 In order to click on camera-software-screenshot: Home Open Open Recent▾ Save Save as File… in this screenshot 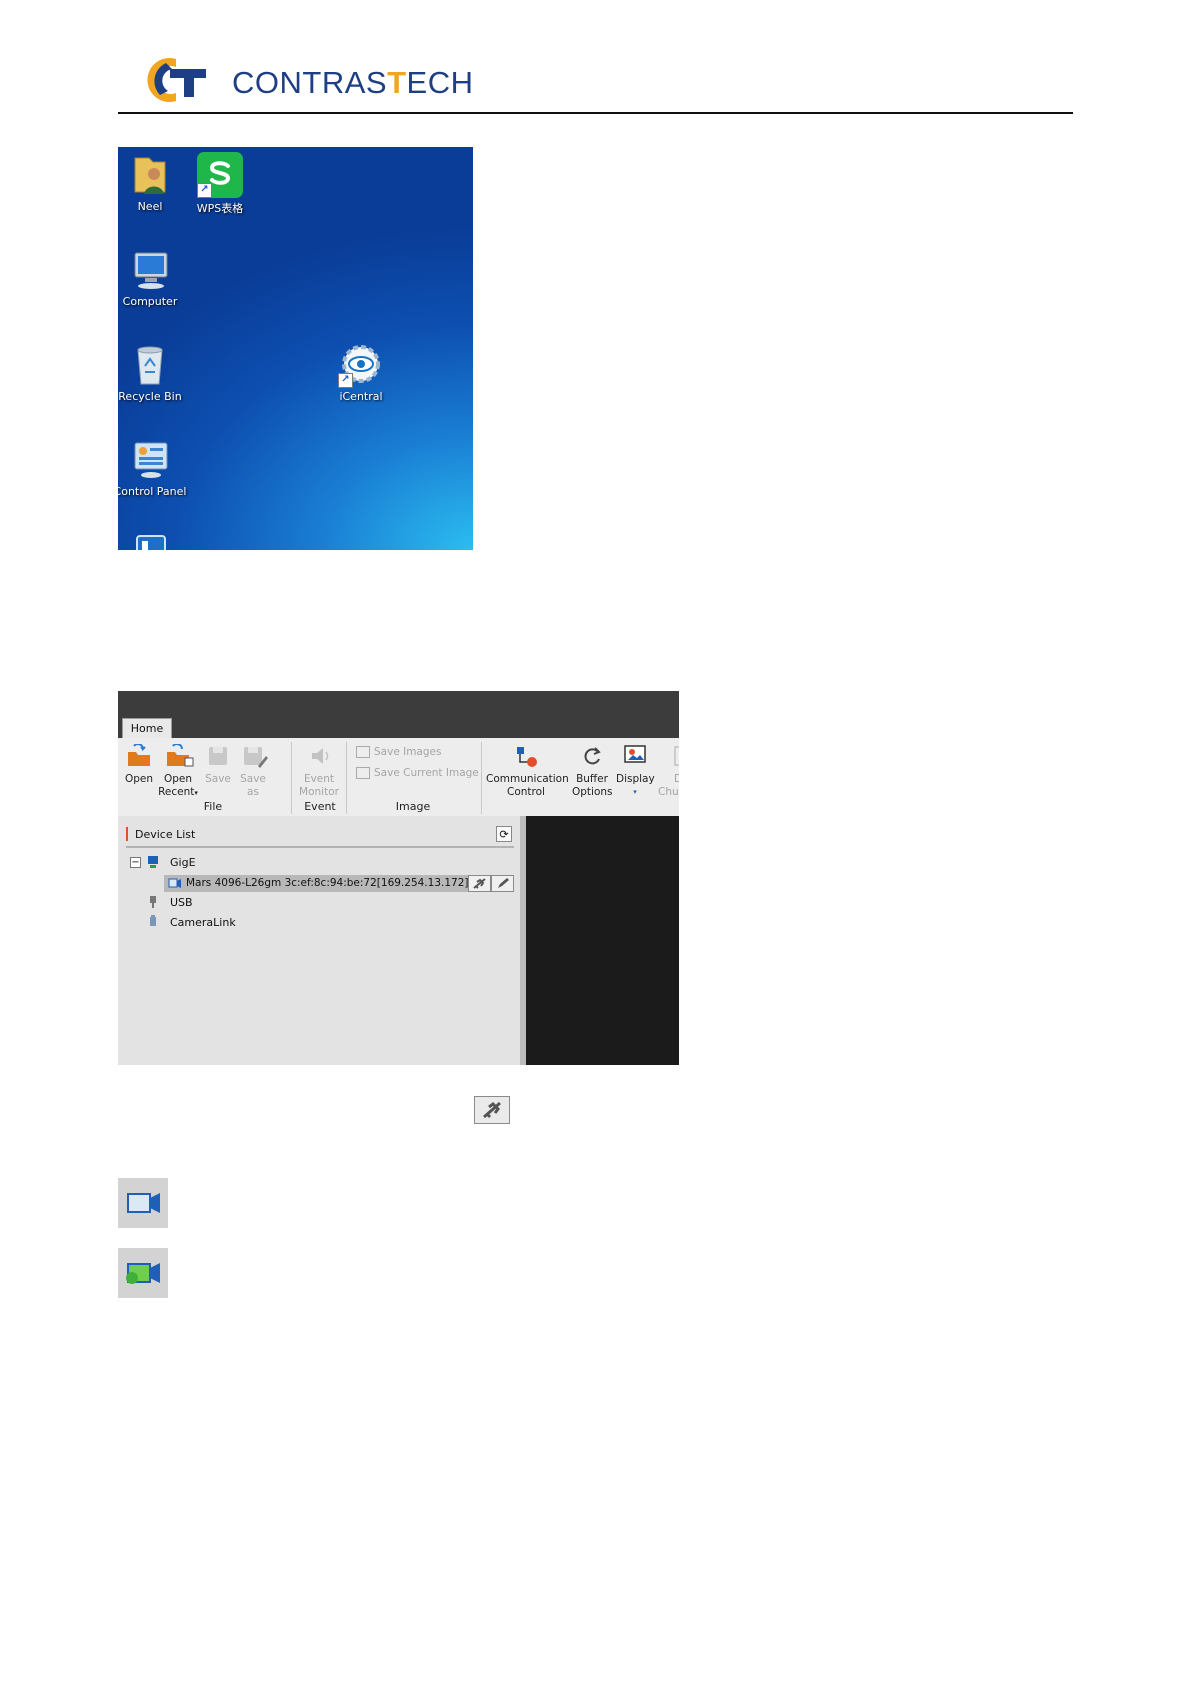, I will do `click(398, 878)`.